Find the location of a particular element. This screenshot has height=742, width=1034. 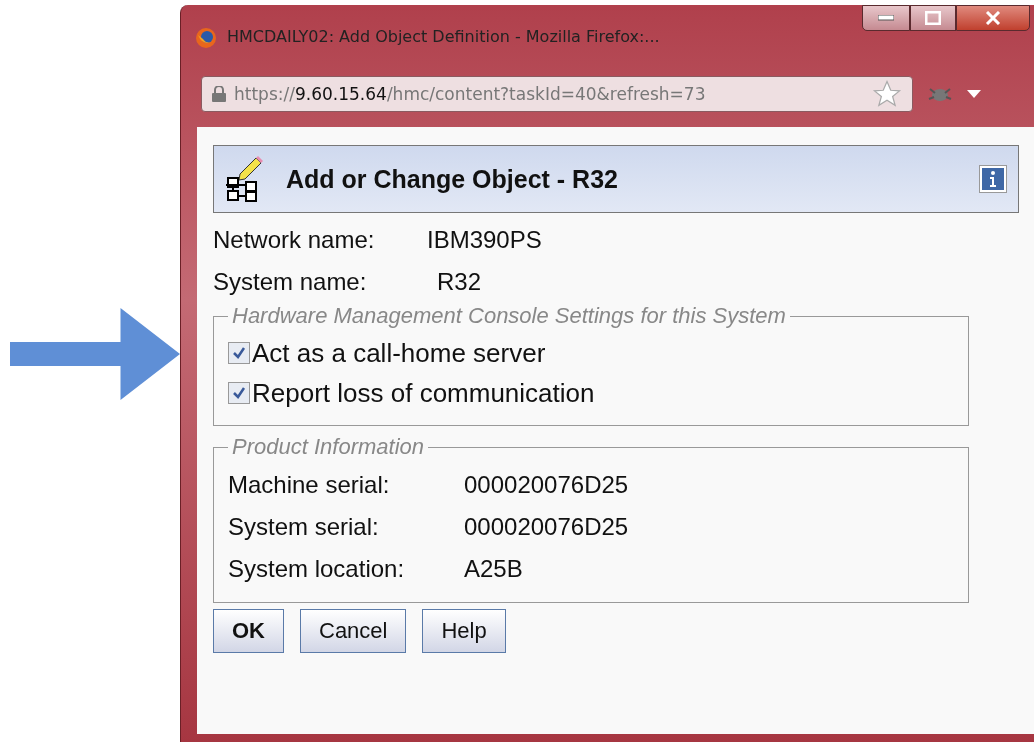

field-label: System name: is located at coordinates (290, 282).